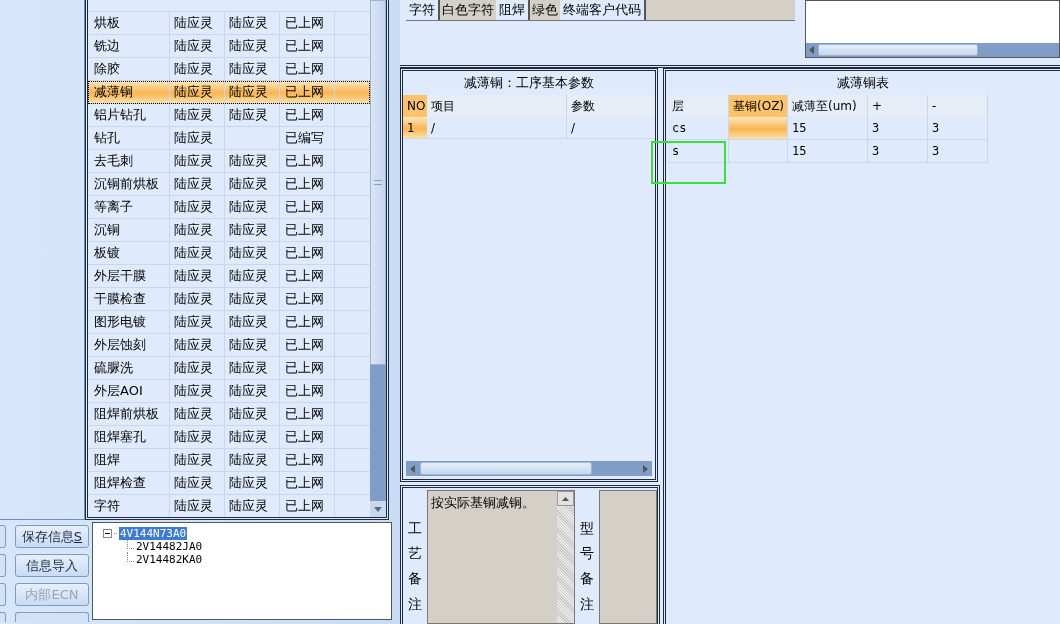  Describe the element at coordinates (129, 368) in the screenshot. I see `table-cell: 硫脲洗` at that location.